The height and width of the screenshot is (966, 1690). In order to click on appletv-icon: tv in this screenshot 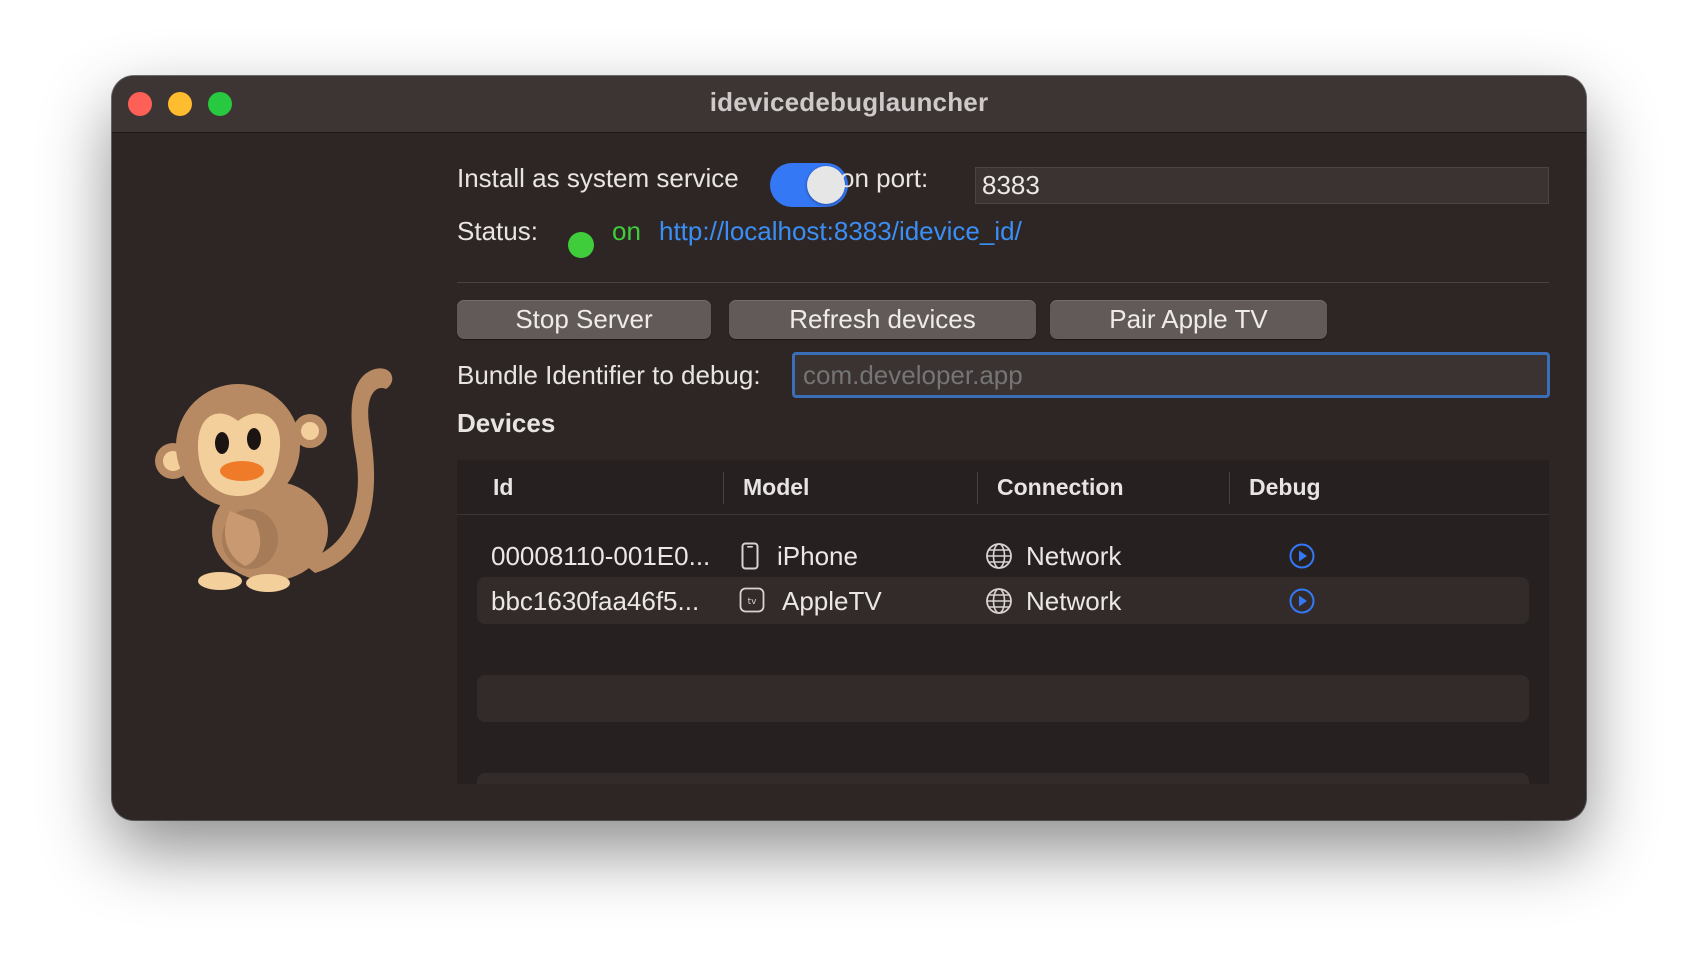, I will do `click(752, 600)`.